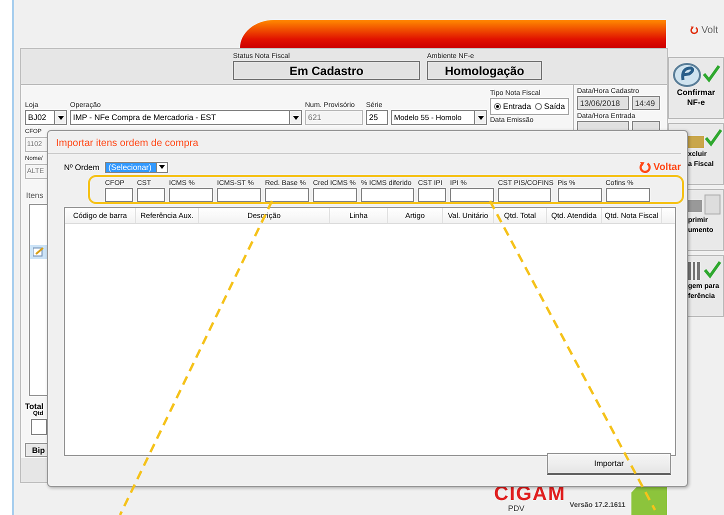  Describe the element at coordinates (609, 464) in the screenshot. I see `import-button: Importar` at that location.